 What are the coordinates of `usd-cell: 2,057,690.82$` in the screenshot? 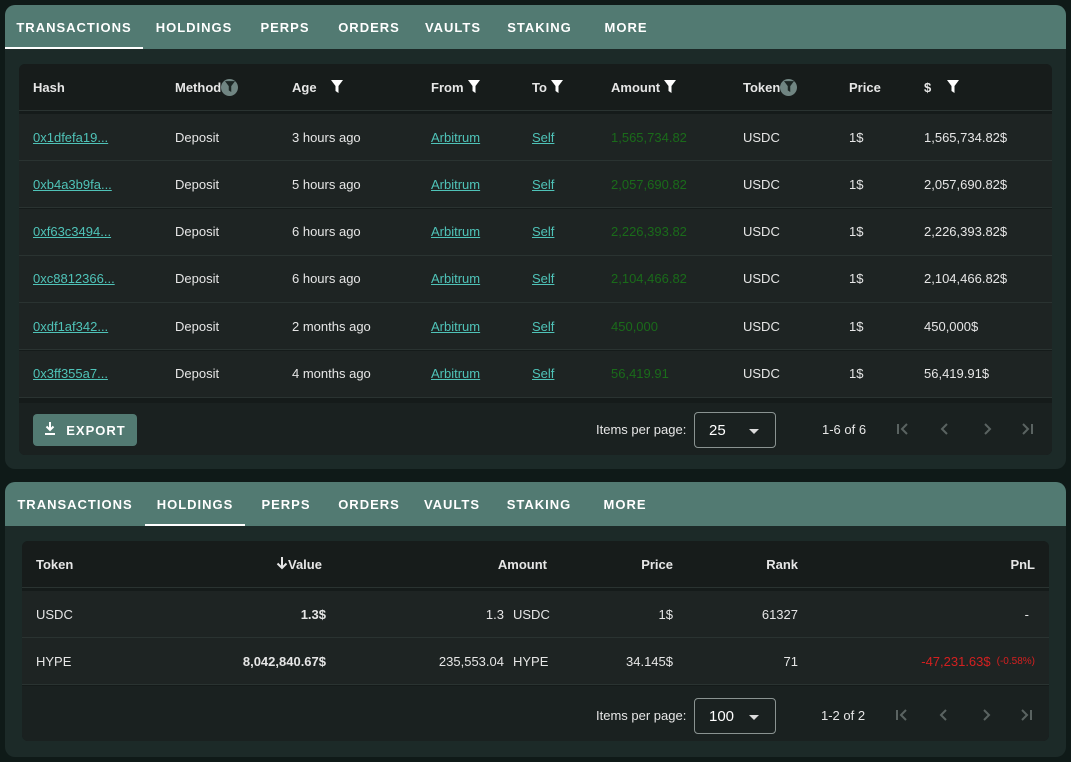 It's located at (966, 184).